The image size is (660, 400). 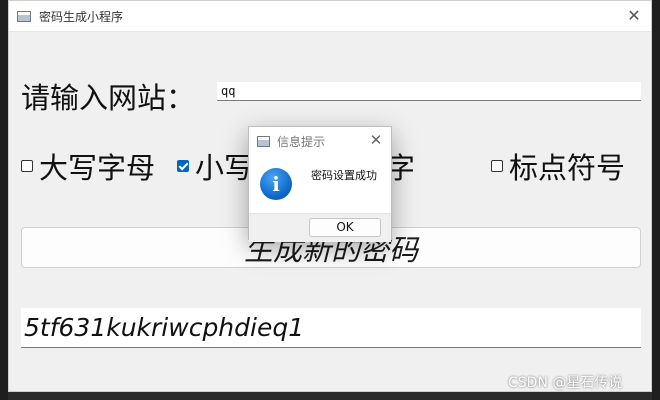 I want to click on dialog-window-icon, so click(x=263, y=141).